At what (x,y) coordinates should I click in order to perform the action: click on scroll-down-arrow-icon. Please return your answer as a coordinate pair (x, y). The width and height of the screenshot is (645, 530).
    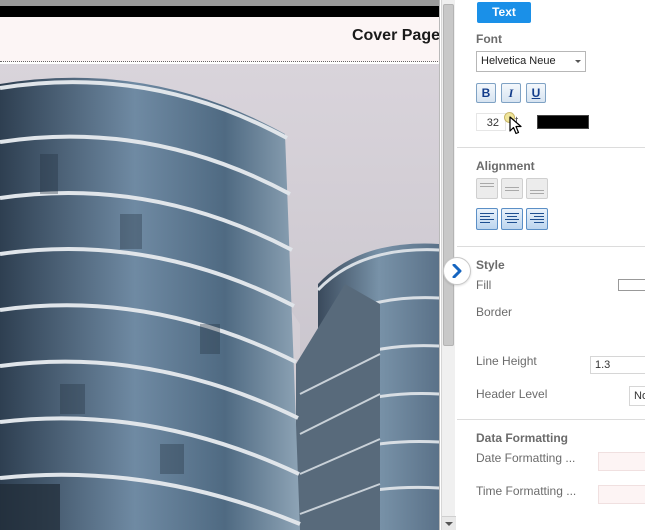
    Looking at the image, I should click on (449, 523).